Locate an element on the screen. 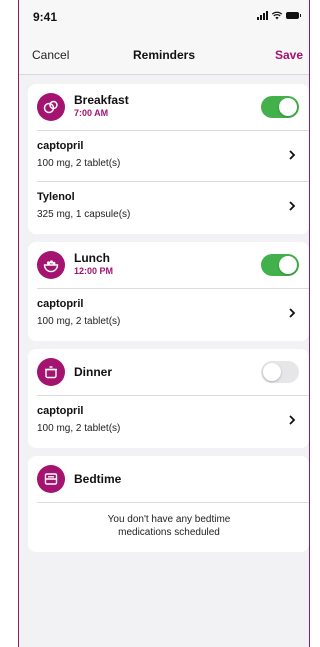  meal-header: Dinner is located at coordinates (168, 372).